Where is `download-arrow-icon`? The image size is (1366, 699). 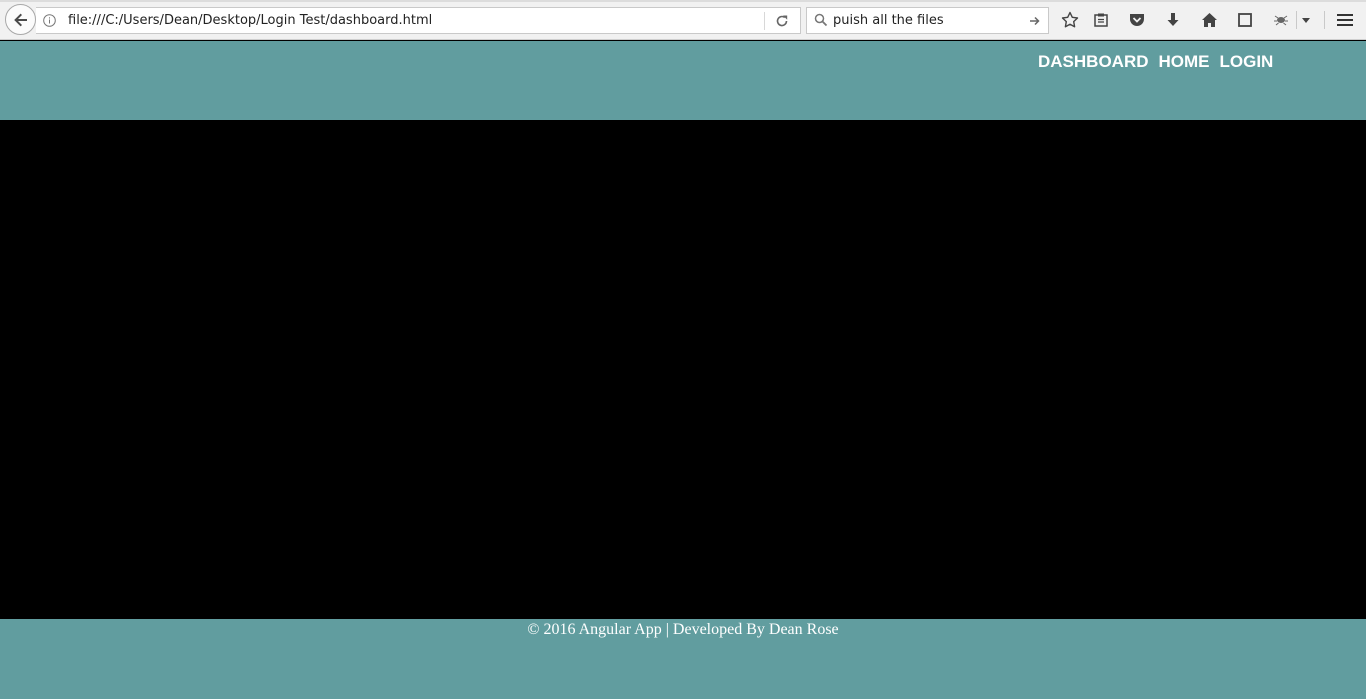 download-arrow-icon is located at coordinates (1173, 20).